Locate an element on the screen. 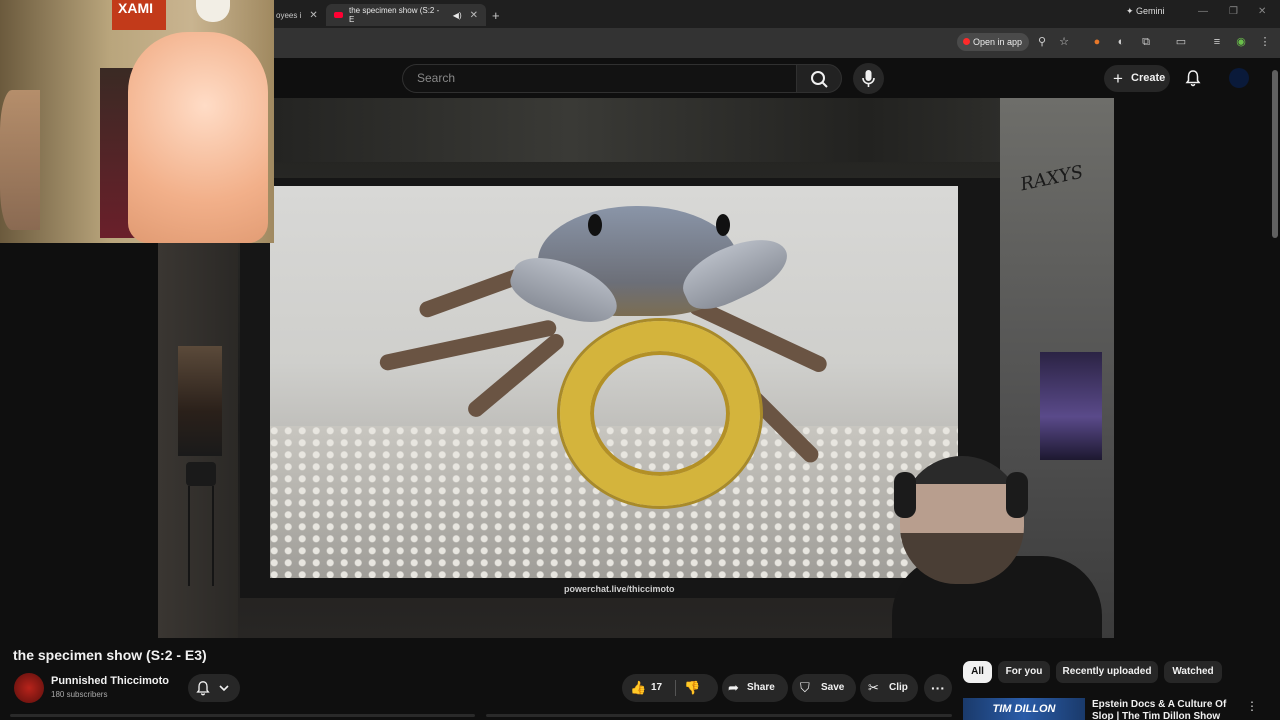  webcam-plush is located at coordinates (20, 160).